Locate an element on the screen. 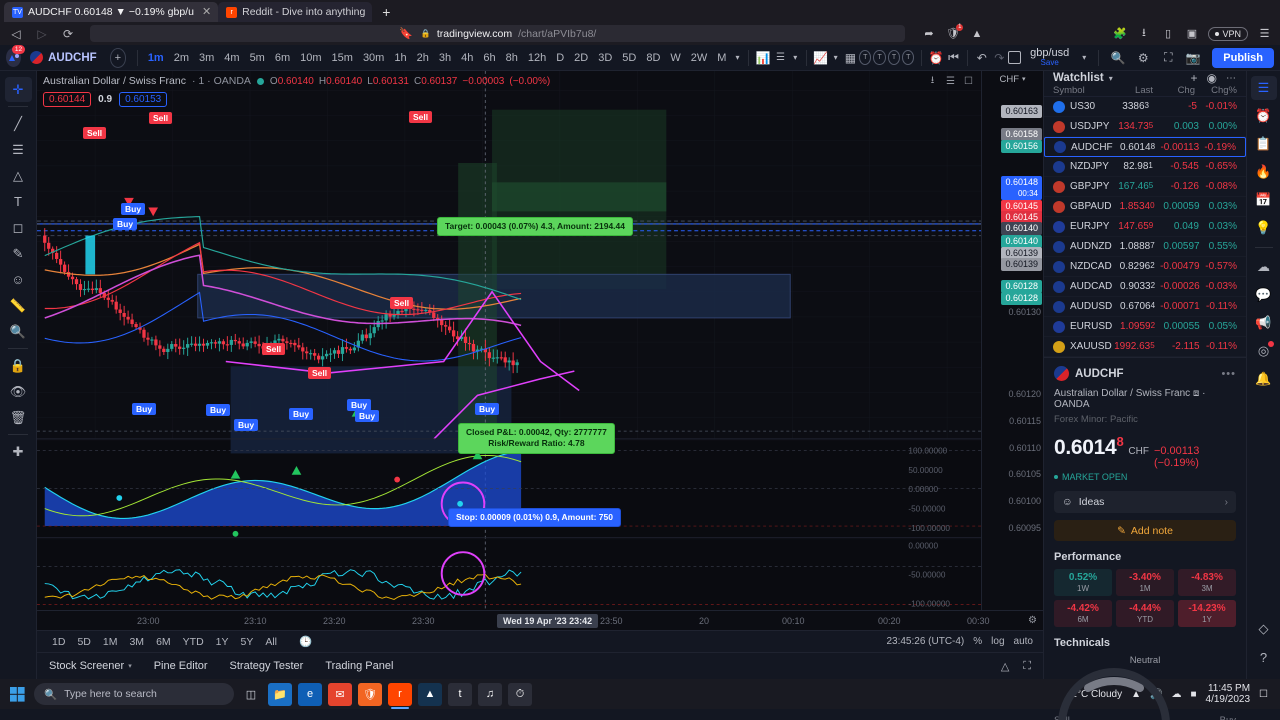  vpn-button: VPN is located at coordinates (1228, 33).